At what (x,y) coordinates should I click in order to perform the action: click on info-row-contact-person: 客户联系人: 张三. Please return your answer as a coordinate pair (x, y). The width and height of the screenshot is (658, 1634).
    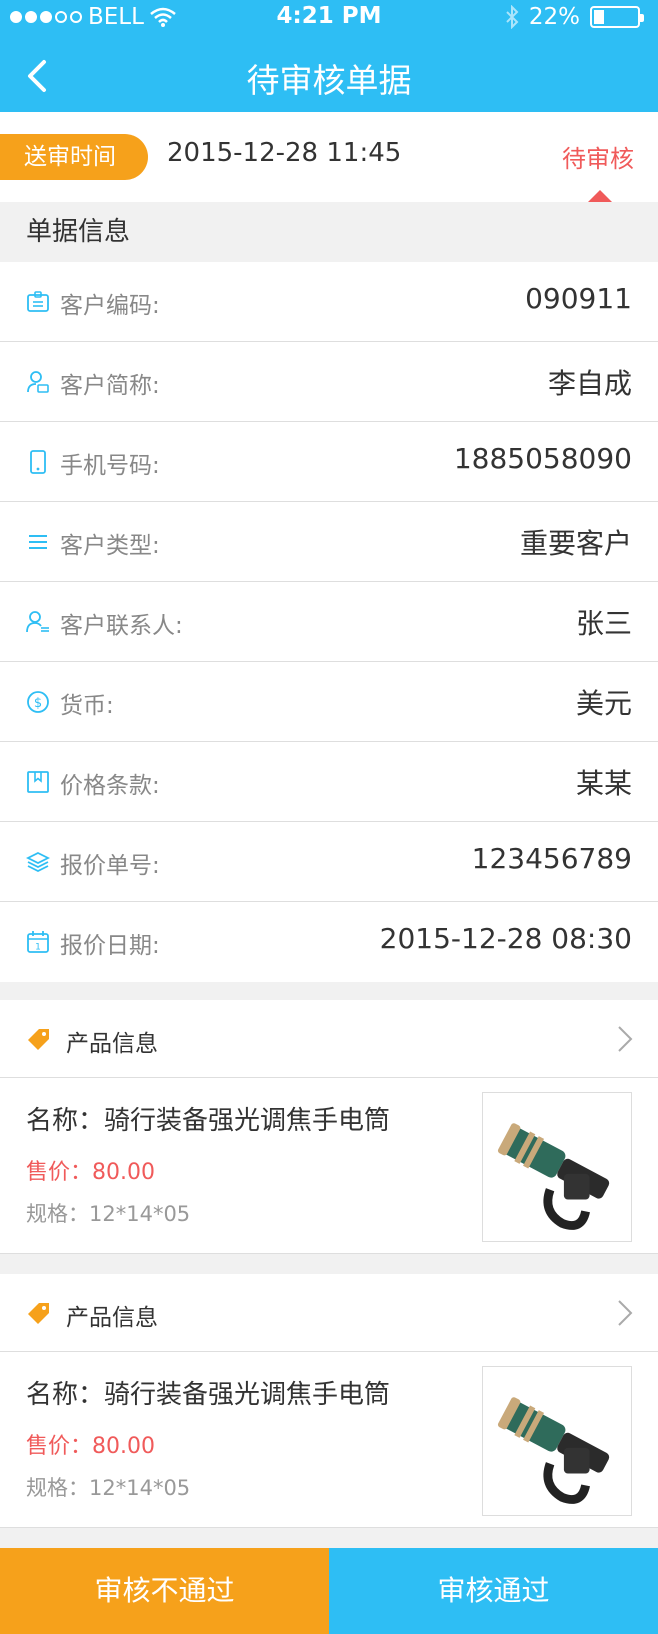
    Looking at the image, I should click on (329, 622).